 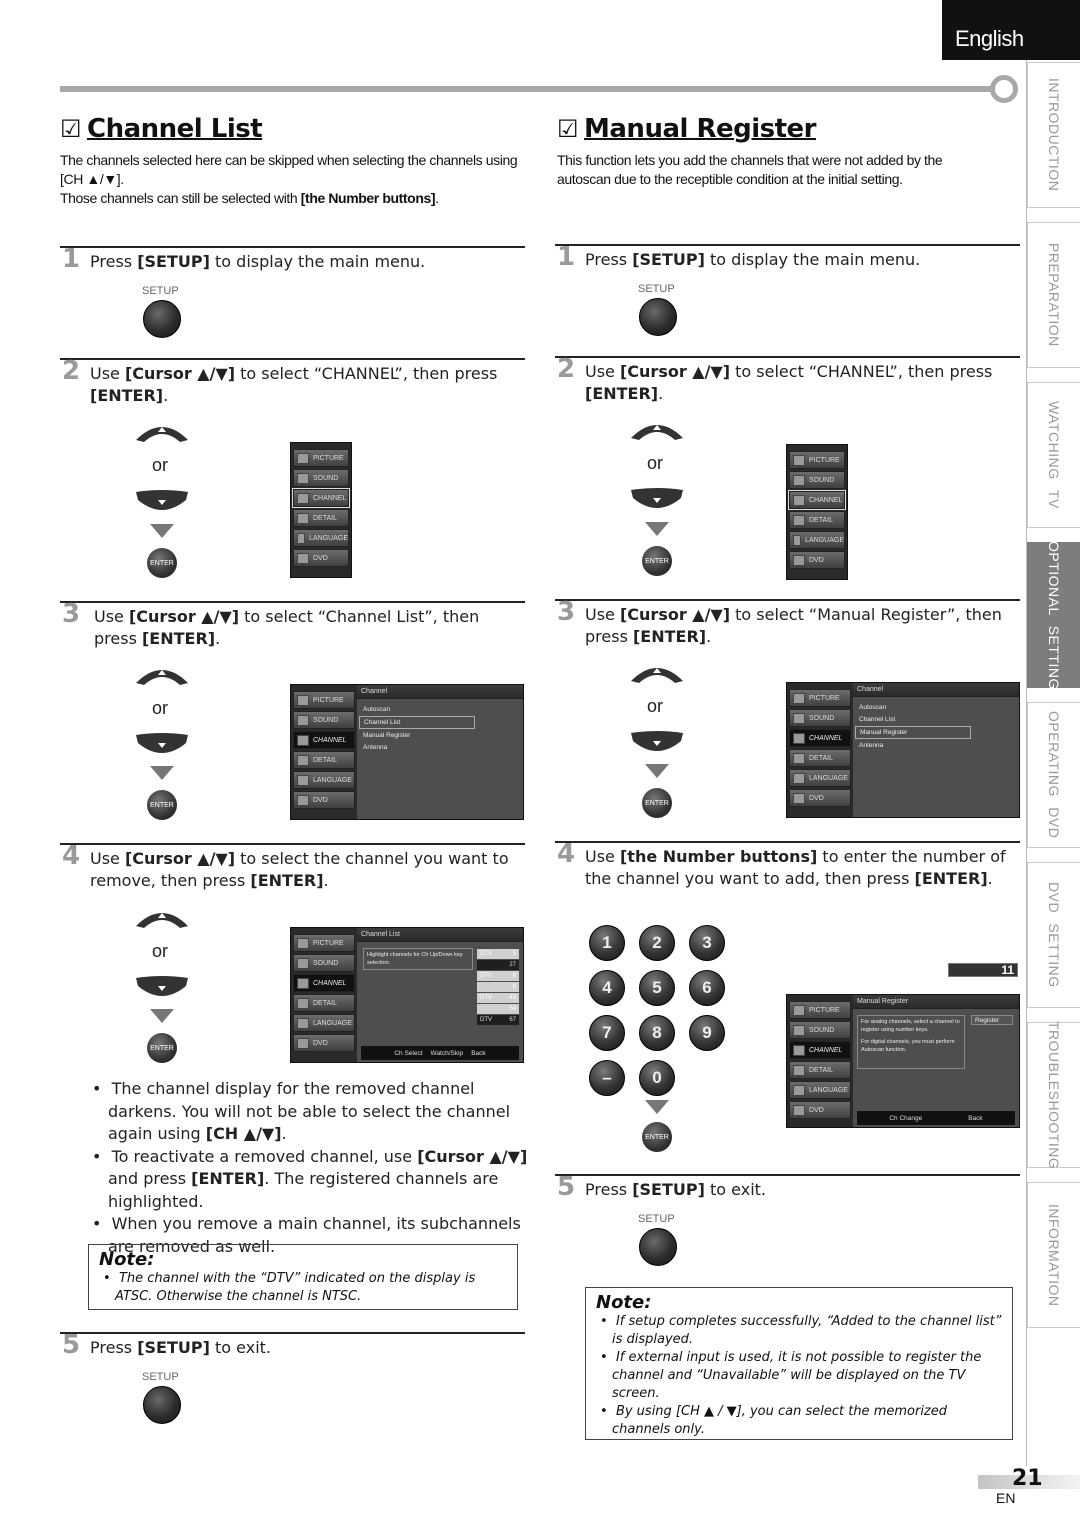 I want to click on channel-list-title: ☑ Channel List, so click(x=161, y=129).